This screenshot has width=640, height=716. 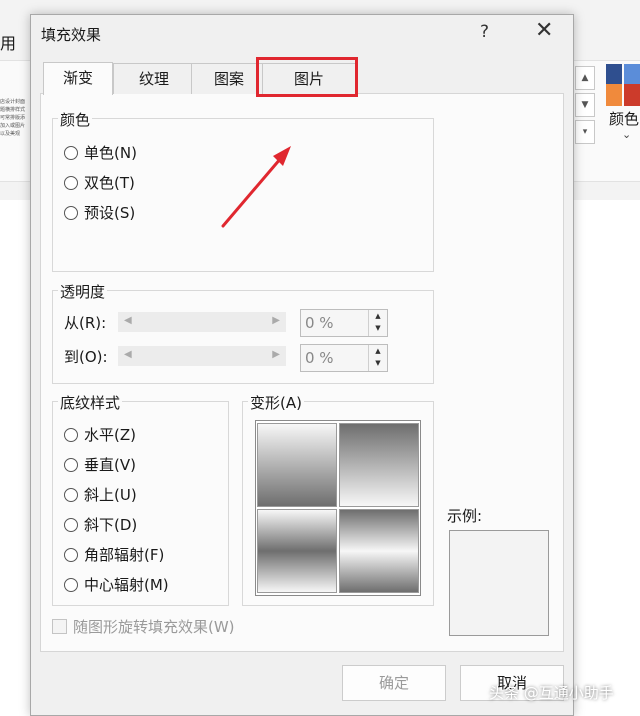 What do you see at coordinates (110, 465) in the screenshot?
I see `radio-label: 垂直(V)` at bounding box center [110, 465].